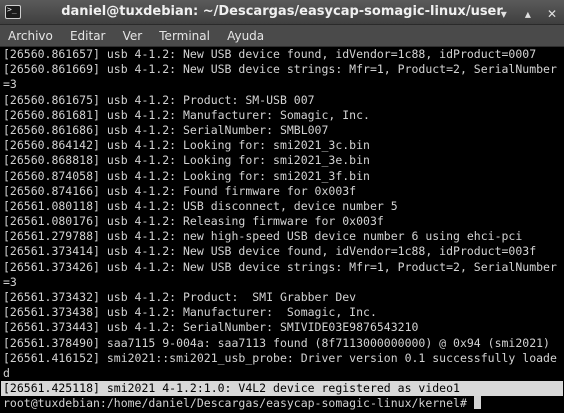 This screenshot has width=564, height=413. What do you see at coordinates (477, 403) in the screenshot?
I see `text-cursor` at bounding box center [477, 403].